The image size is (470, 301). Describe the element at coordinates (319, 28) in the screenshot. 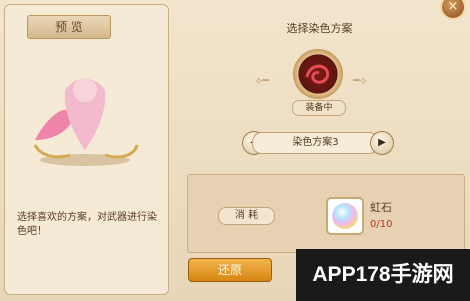

I see `dye-scheme-title: 选择染色方案` at that location.